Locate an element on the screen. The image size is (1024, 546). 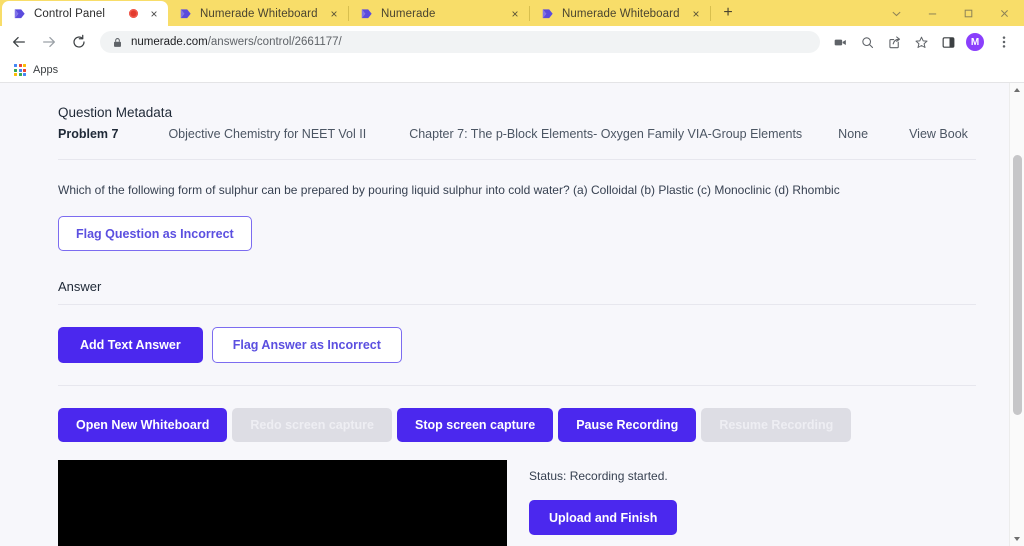
video-preview is located at coordinates (282, 503).